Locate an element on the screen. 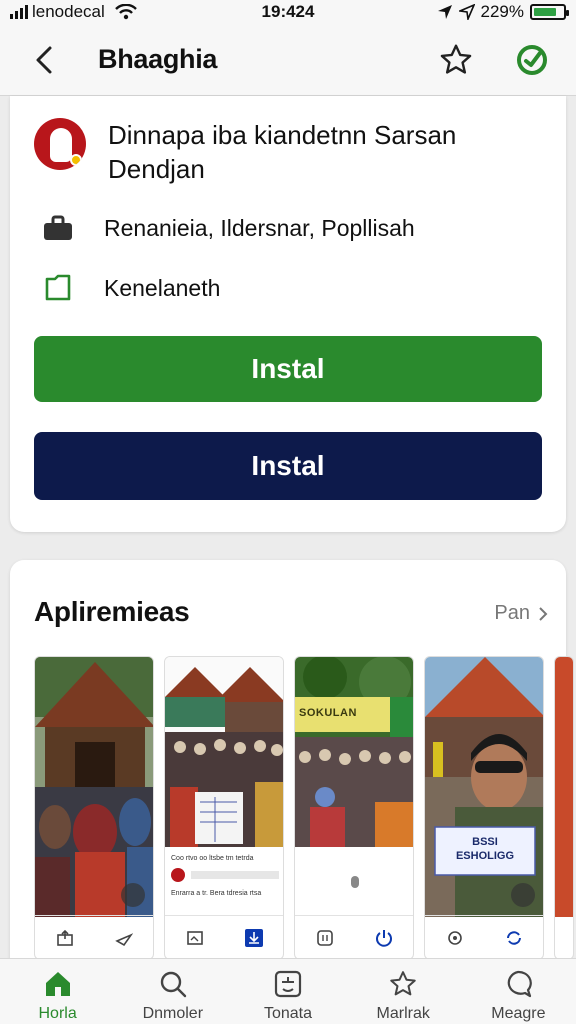 Image resolution: width=576 pixels, height=1024 pixels. screenshot-thumbnail: BSSI ESHOLIGG is located at coordinates (484, 808).